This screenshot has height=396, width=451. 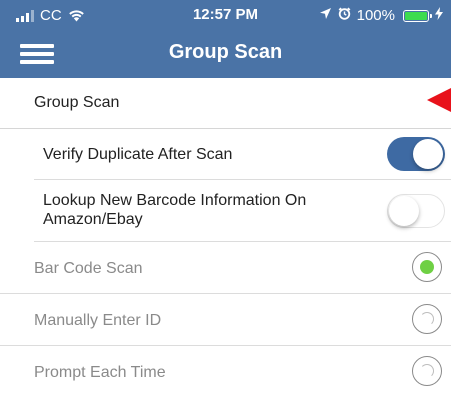 I want to click on radio-row-bar-code-scan: Bar Code Scan, so click(x=225, y=268).